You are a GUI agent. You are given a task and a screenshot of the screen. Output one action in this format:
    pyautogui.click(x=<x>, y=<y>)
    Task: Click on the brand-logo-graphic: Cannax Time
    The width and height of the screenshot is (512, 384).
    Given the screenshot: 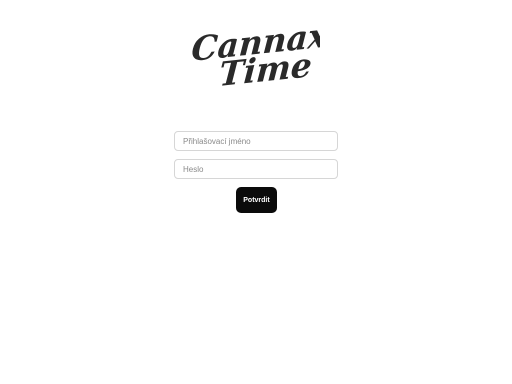 What is the action you would take?
    pyautogui.click(x=256, y=56)
    